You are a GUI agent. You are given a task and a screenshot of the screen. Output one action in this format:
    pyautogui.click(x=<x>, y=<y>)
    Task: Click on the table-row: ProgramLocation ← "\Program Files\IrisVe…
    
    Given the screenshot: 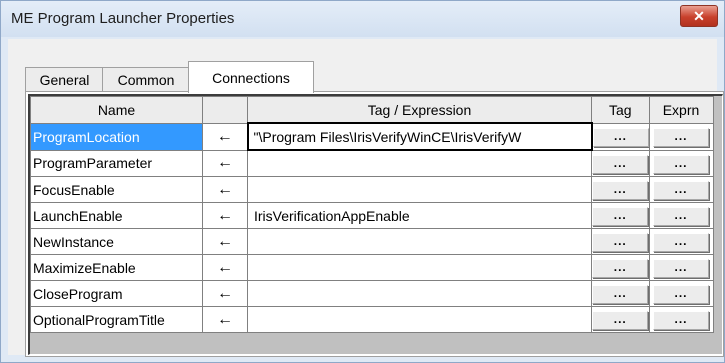 What is the action you would take?
    pyautogui.click(x=372, y=136)
    